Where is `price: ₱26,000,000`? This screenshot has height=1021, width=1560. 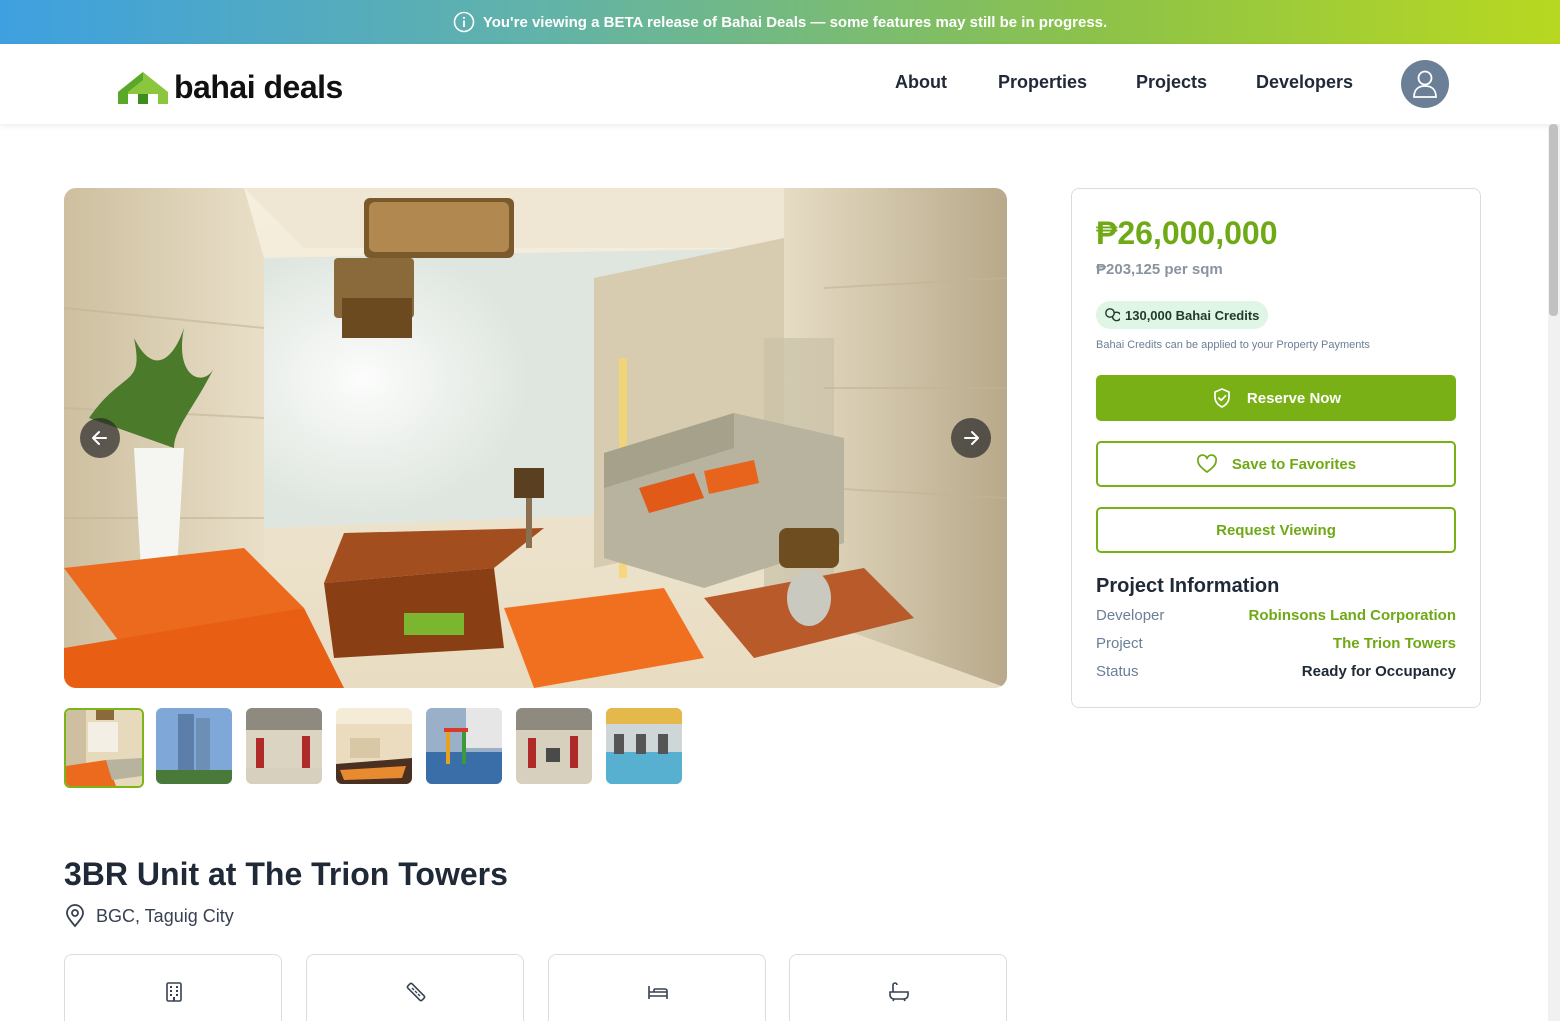 price: ₱26,000,000 is located at coordinates (1187, 233).